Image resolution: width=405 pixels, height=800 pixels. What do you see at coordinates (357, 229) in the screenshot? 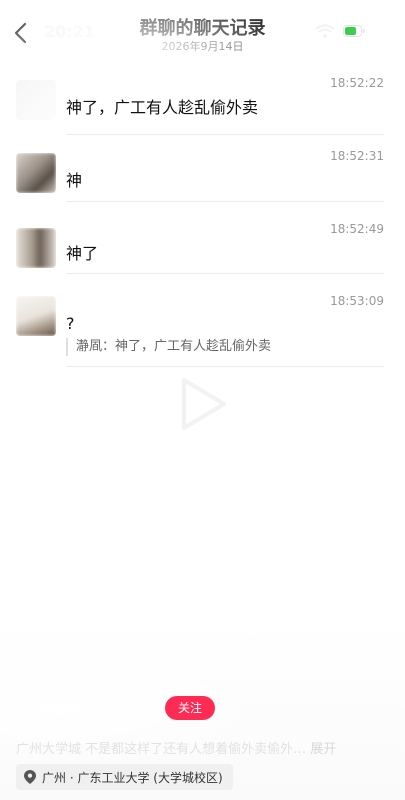
I see `message-time: 18:52:49` at bounding box center [357, 229].